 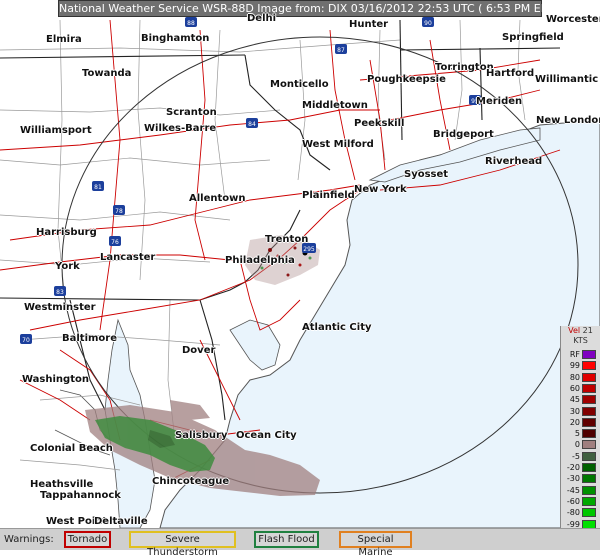 What do you see at coordinates (266, 435) in the screenshot?
I see `city-label: Ocean City` at bounding box center [266, 435].